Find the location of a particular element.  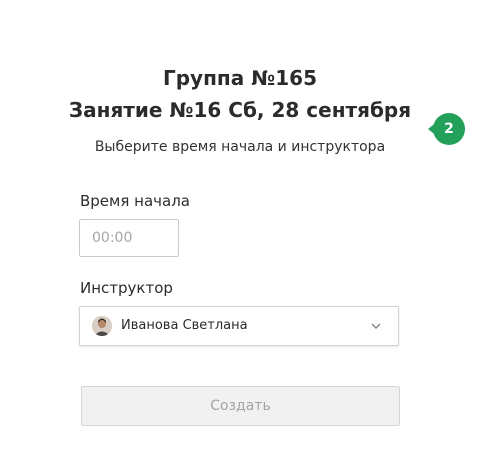

page-subtitle: Выберите время начала и инструктора is located at coordinates (240, 147).